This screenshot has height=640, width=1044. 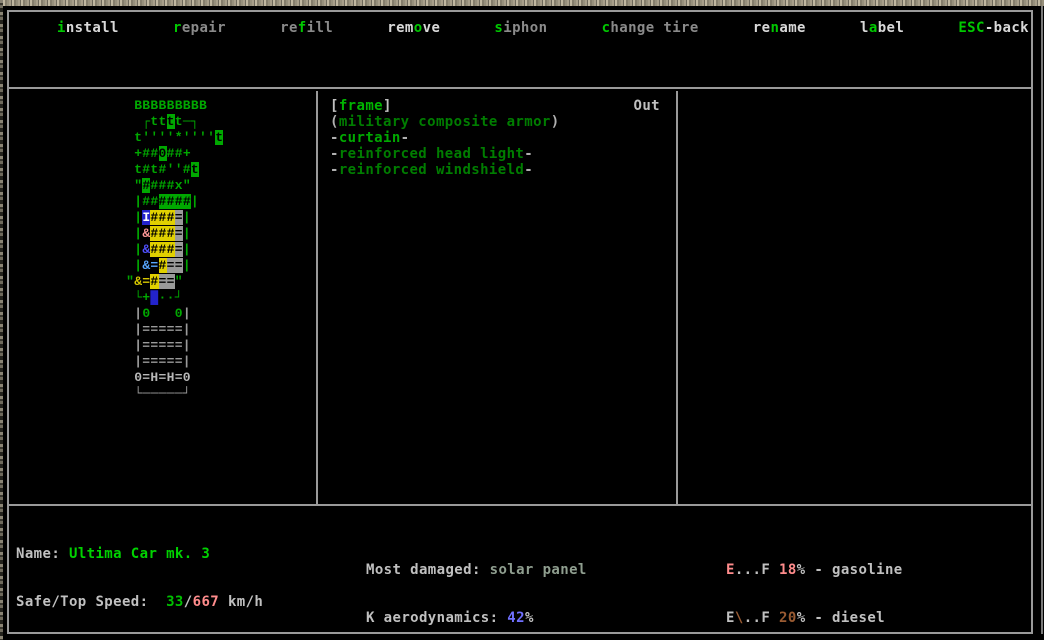 I want to click on desktop-edge-texture-left, so click(x=1, y=320).